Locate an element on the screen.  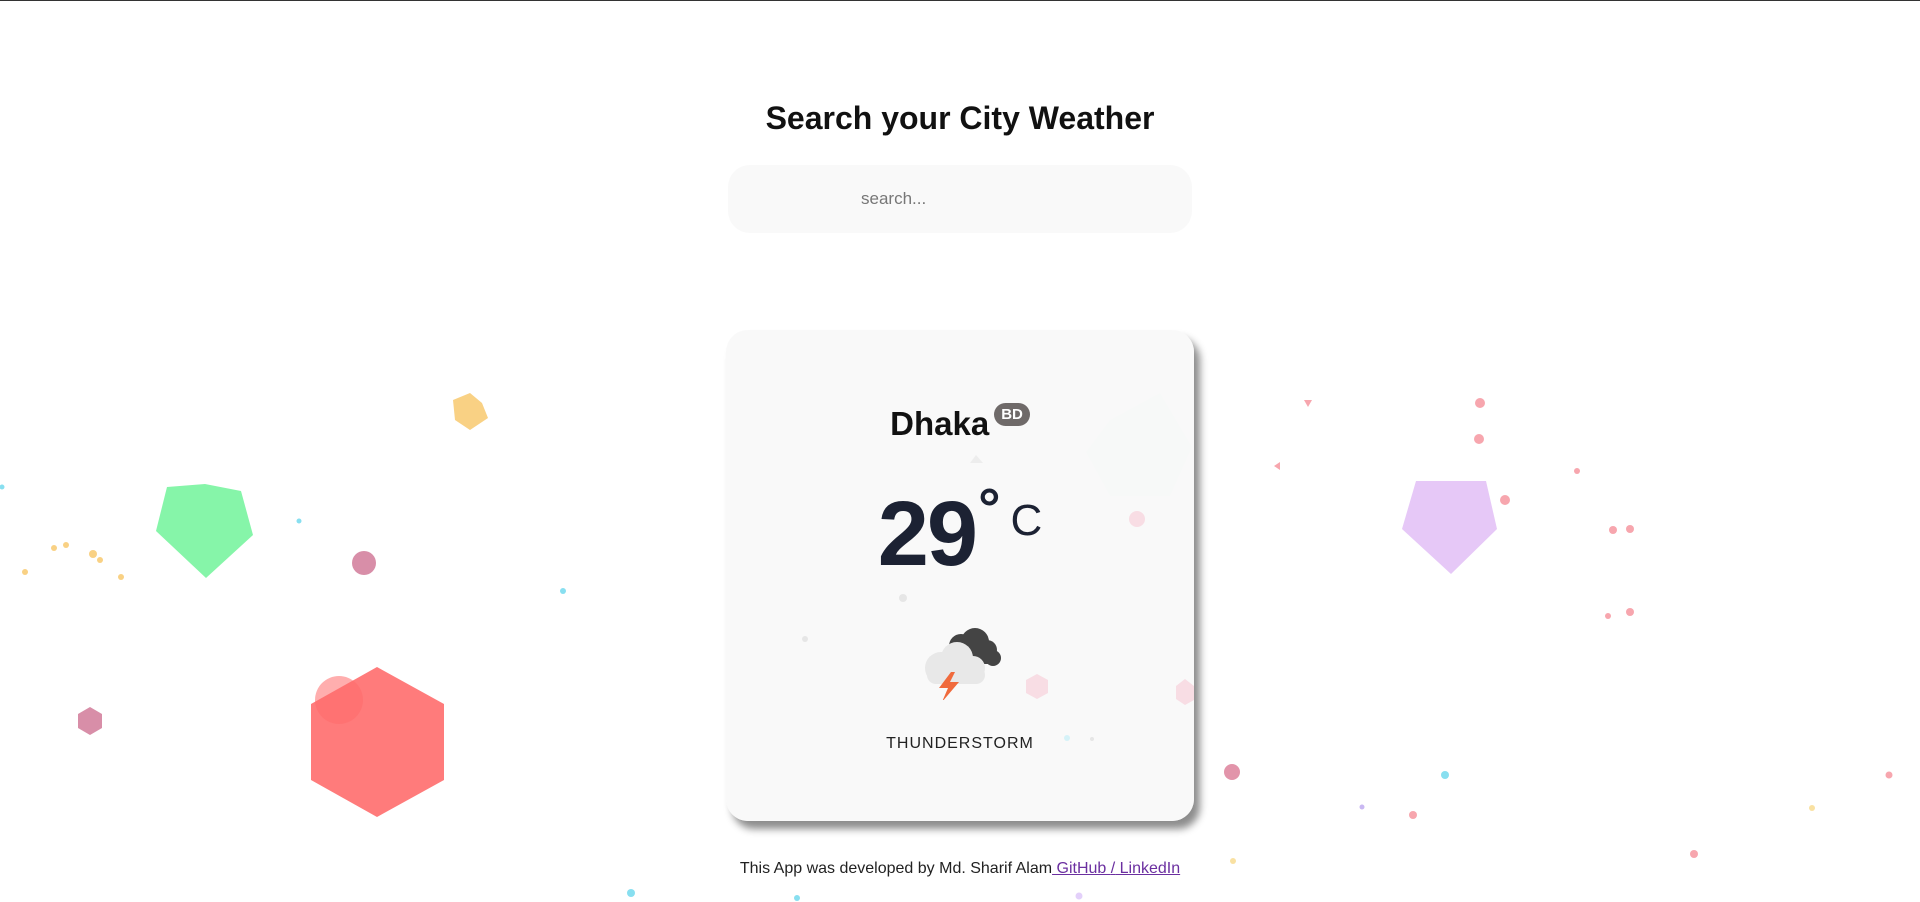
github-link: GitHub / LinkedIn is located at coordinates (1116, 868).